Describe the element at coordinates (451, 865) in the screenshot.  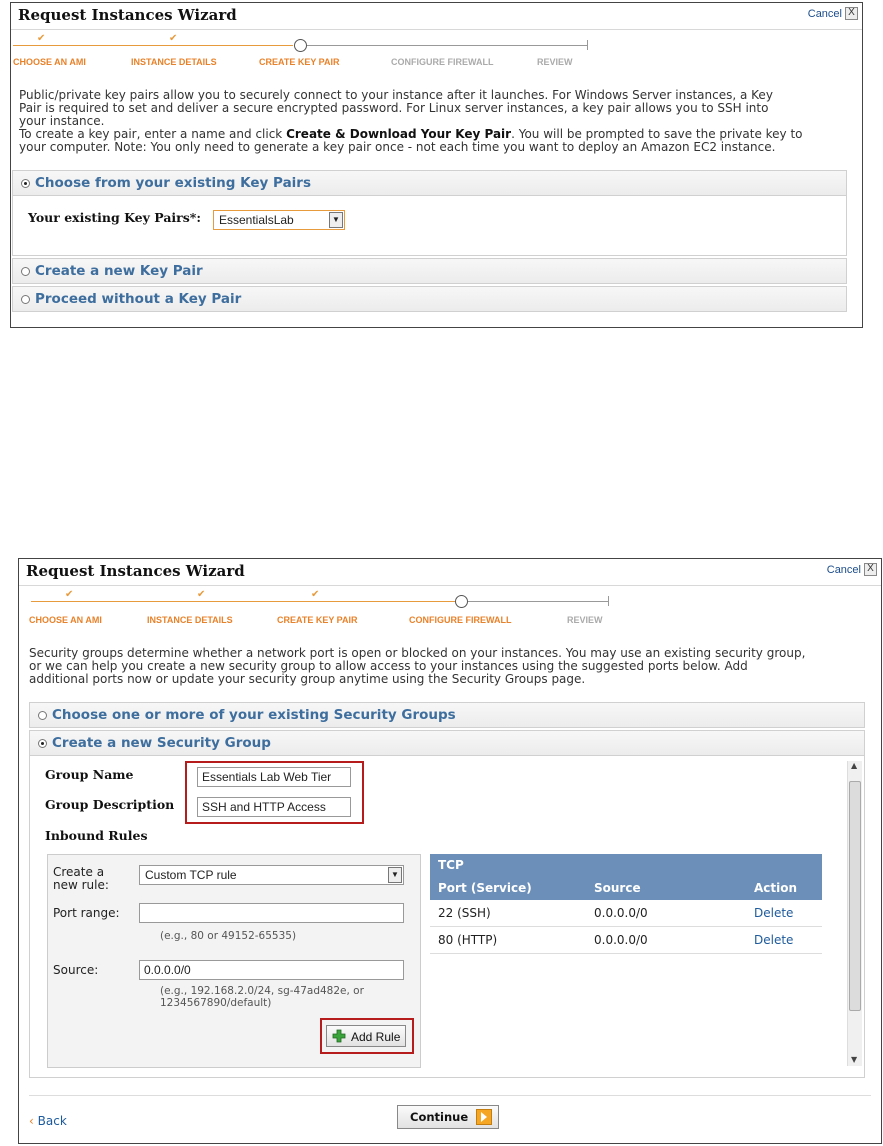
I see `table-title: TCP` at that location.